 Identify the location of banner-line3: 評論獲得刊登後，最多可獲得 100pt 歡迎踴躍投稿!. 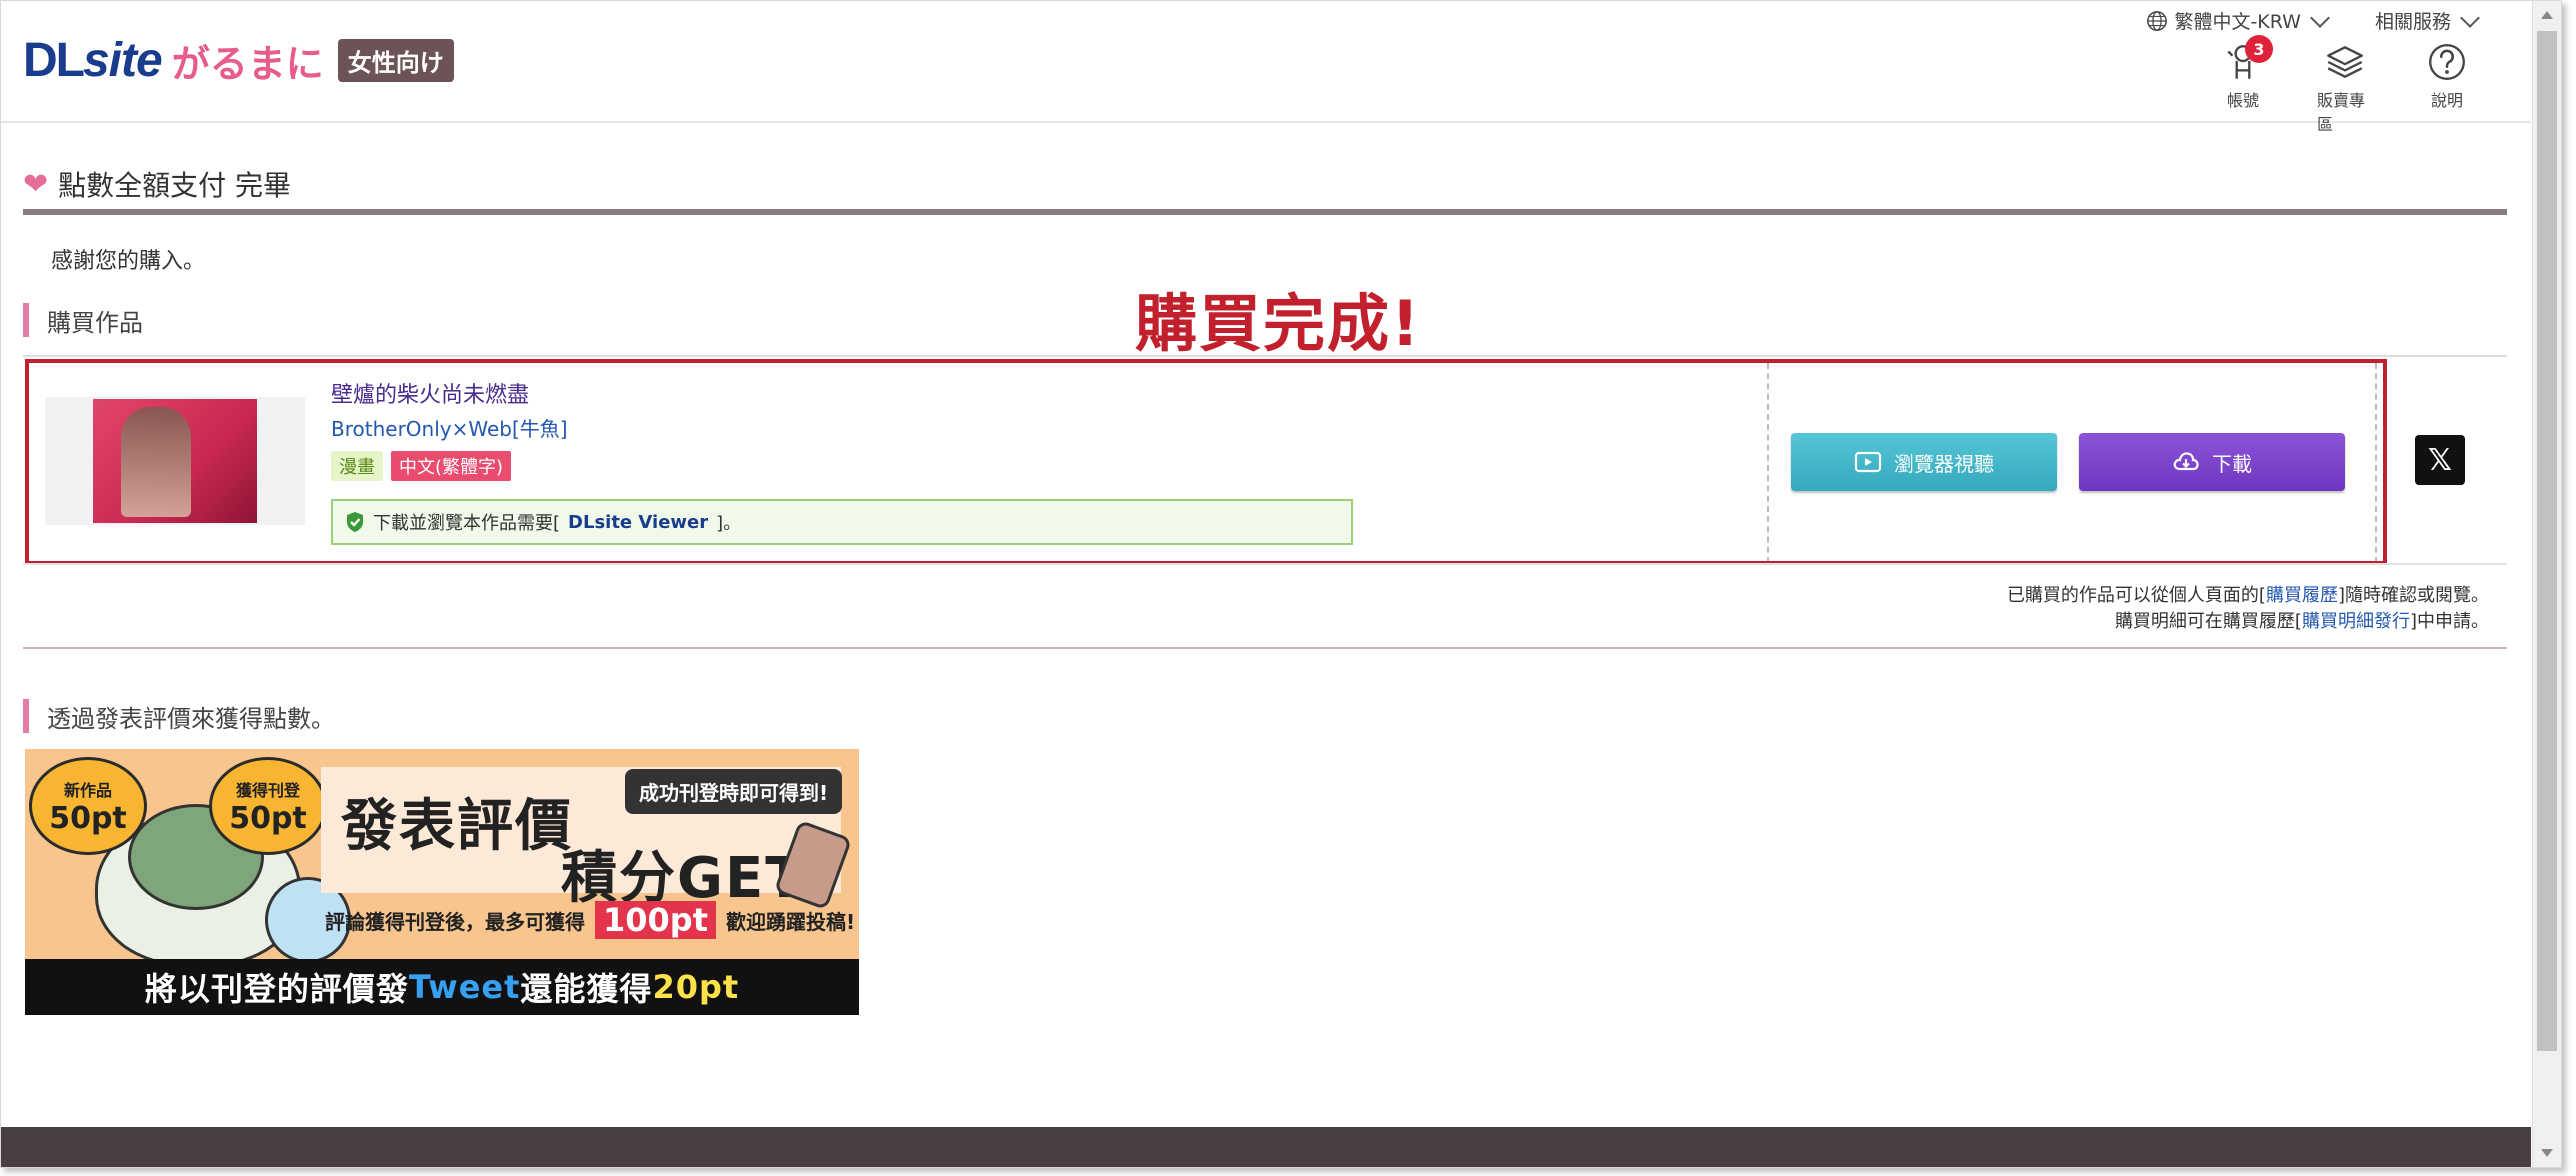
(590, 920).